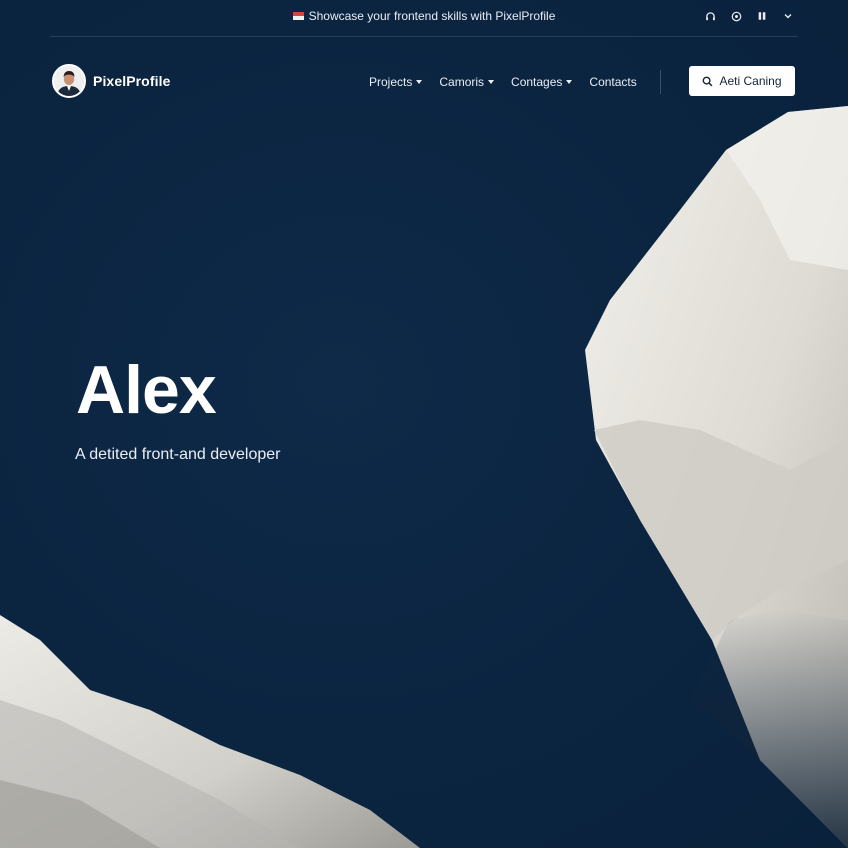  What do you see at coordinates (788, 16) in the screenshot?
I see `chevron-down-icon` at bounding box center [788, 16].